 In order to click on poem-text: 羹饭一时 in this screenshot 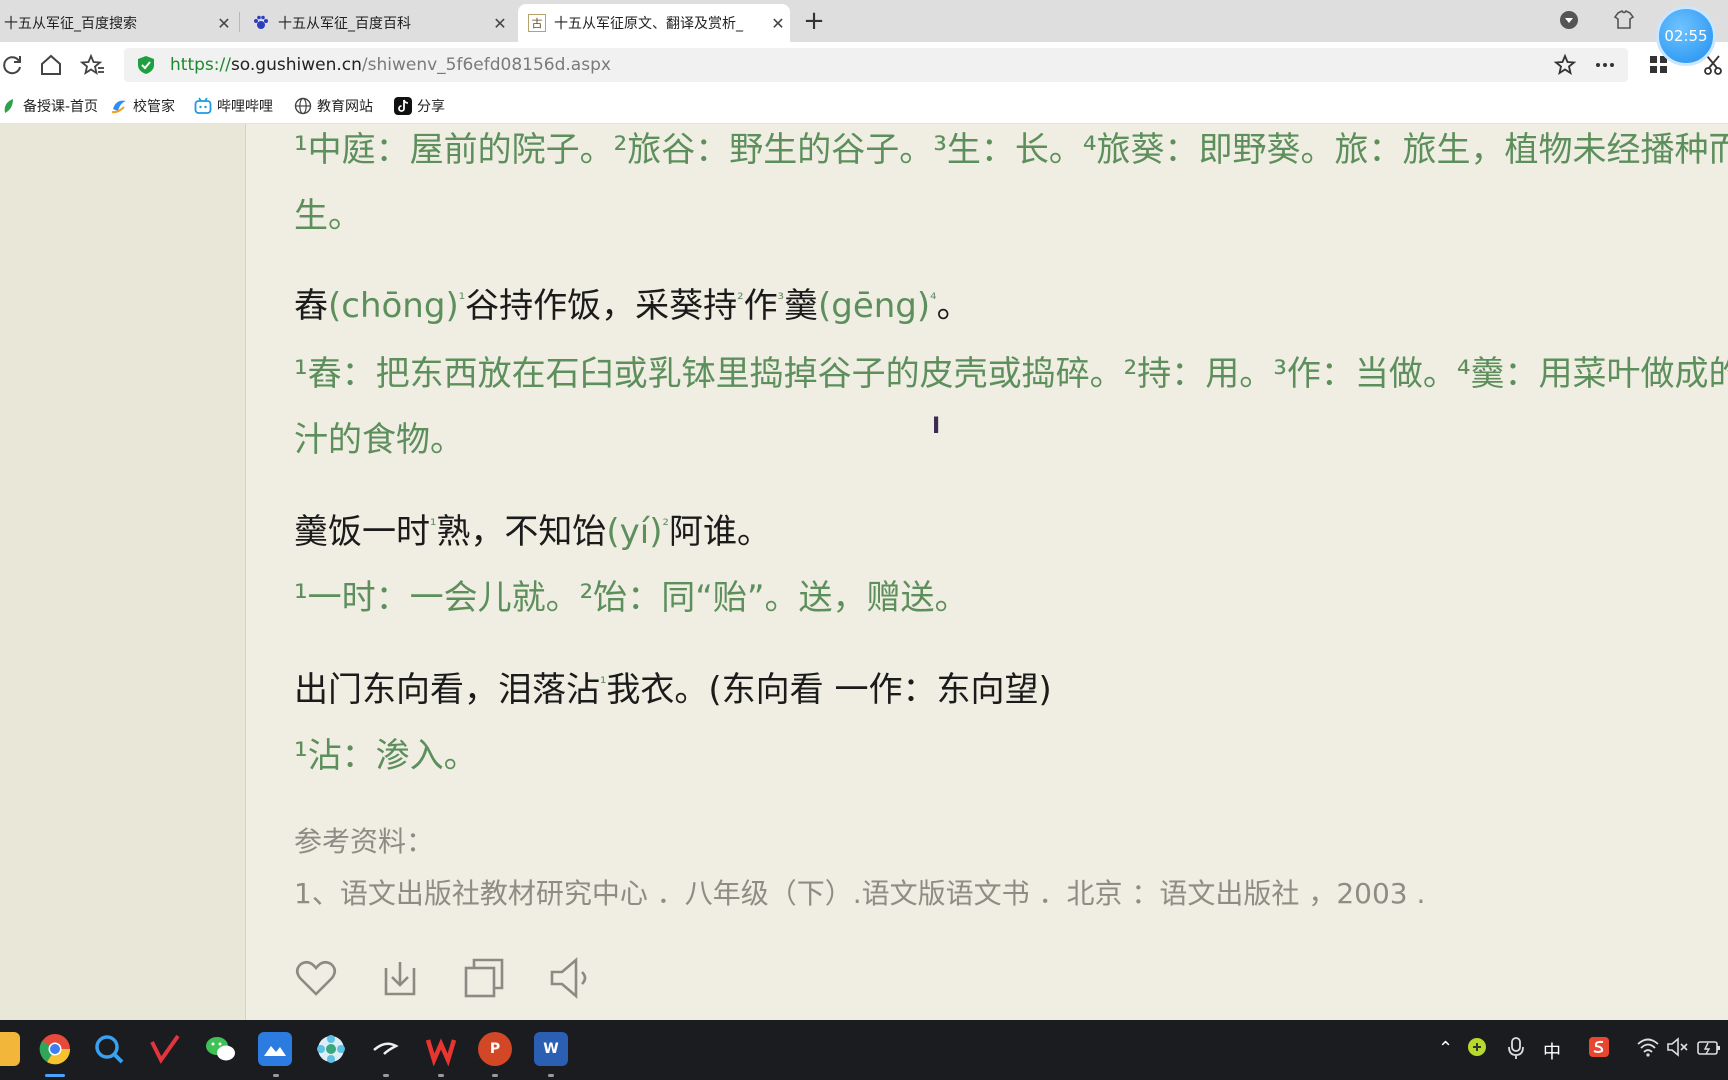, I will do `click(362, 532)`.